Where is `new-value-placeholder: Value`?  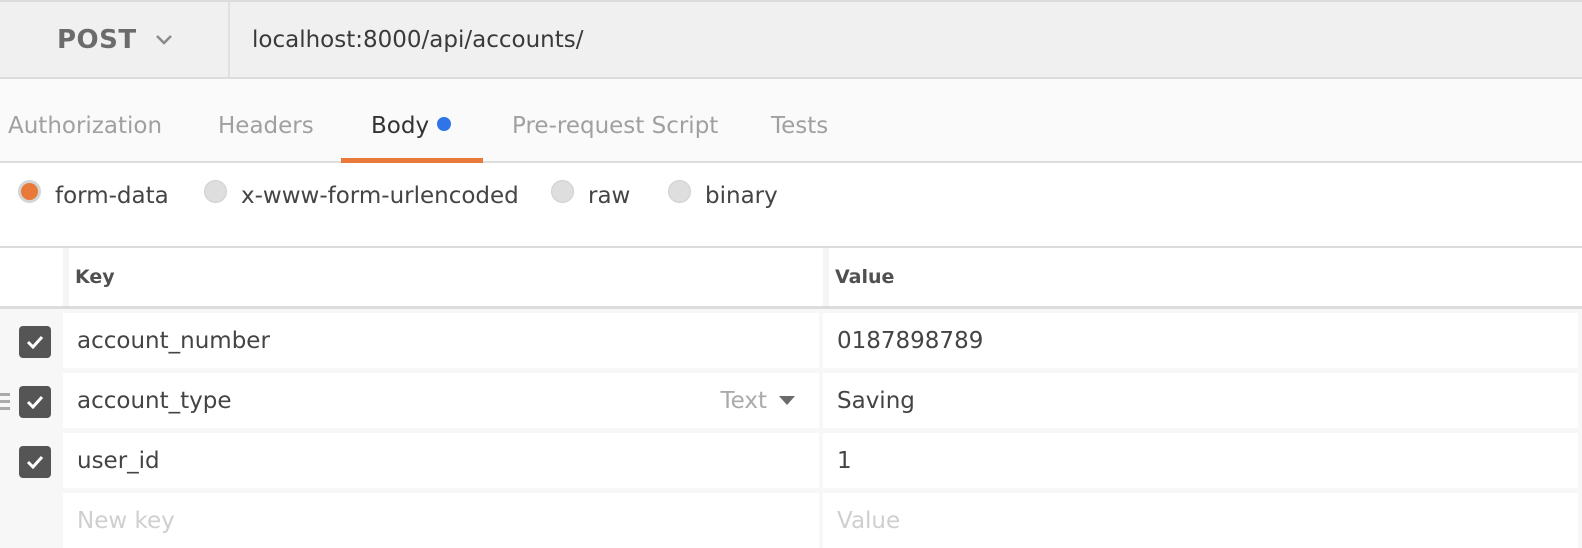
new-value-placeholder: Value is located at coordinates (869, 520).